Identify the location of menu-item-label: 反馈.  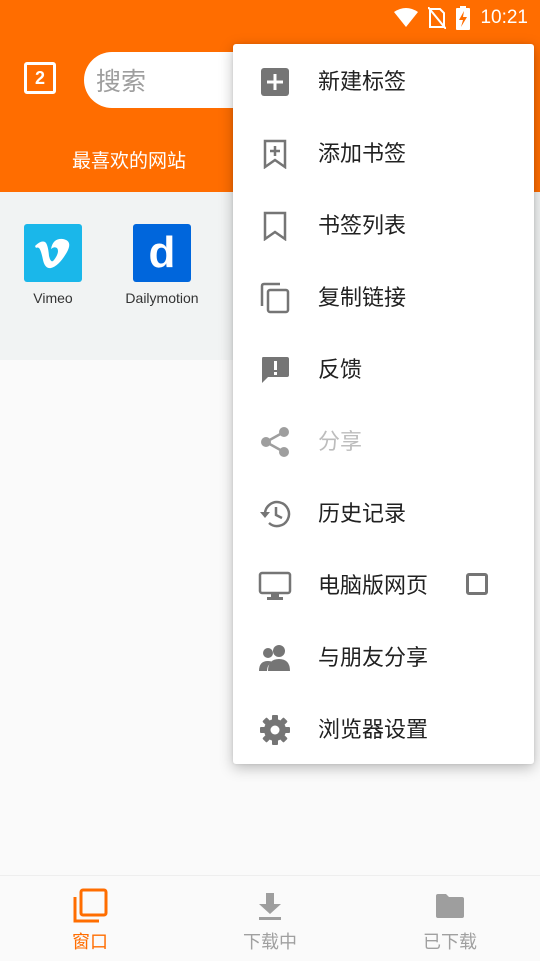
(340, 370).